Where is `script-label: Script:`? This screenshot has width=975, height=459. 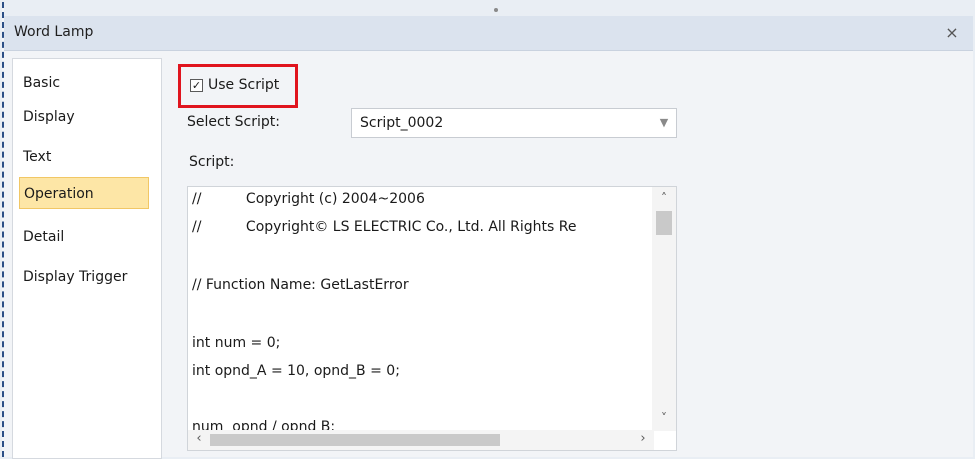 script-label: Script: is located at coordinates (212, 162).